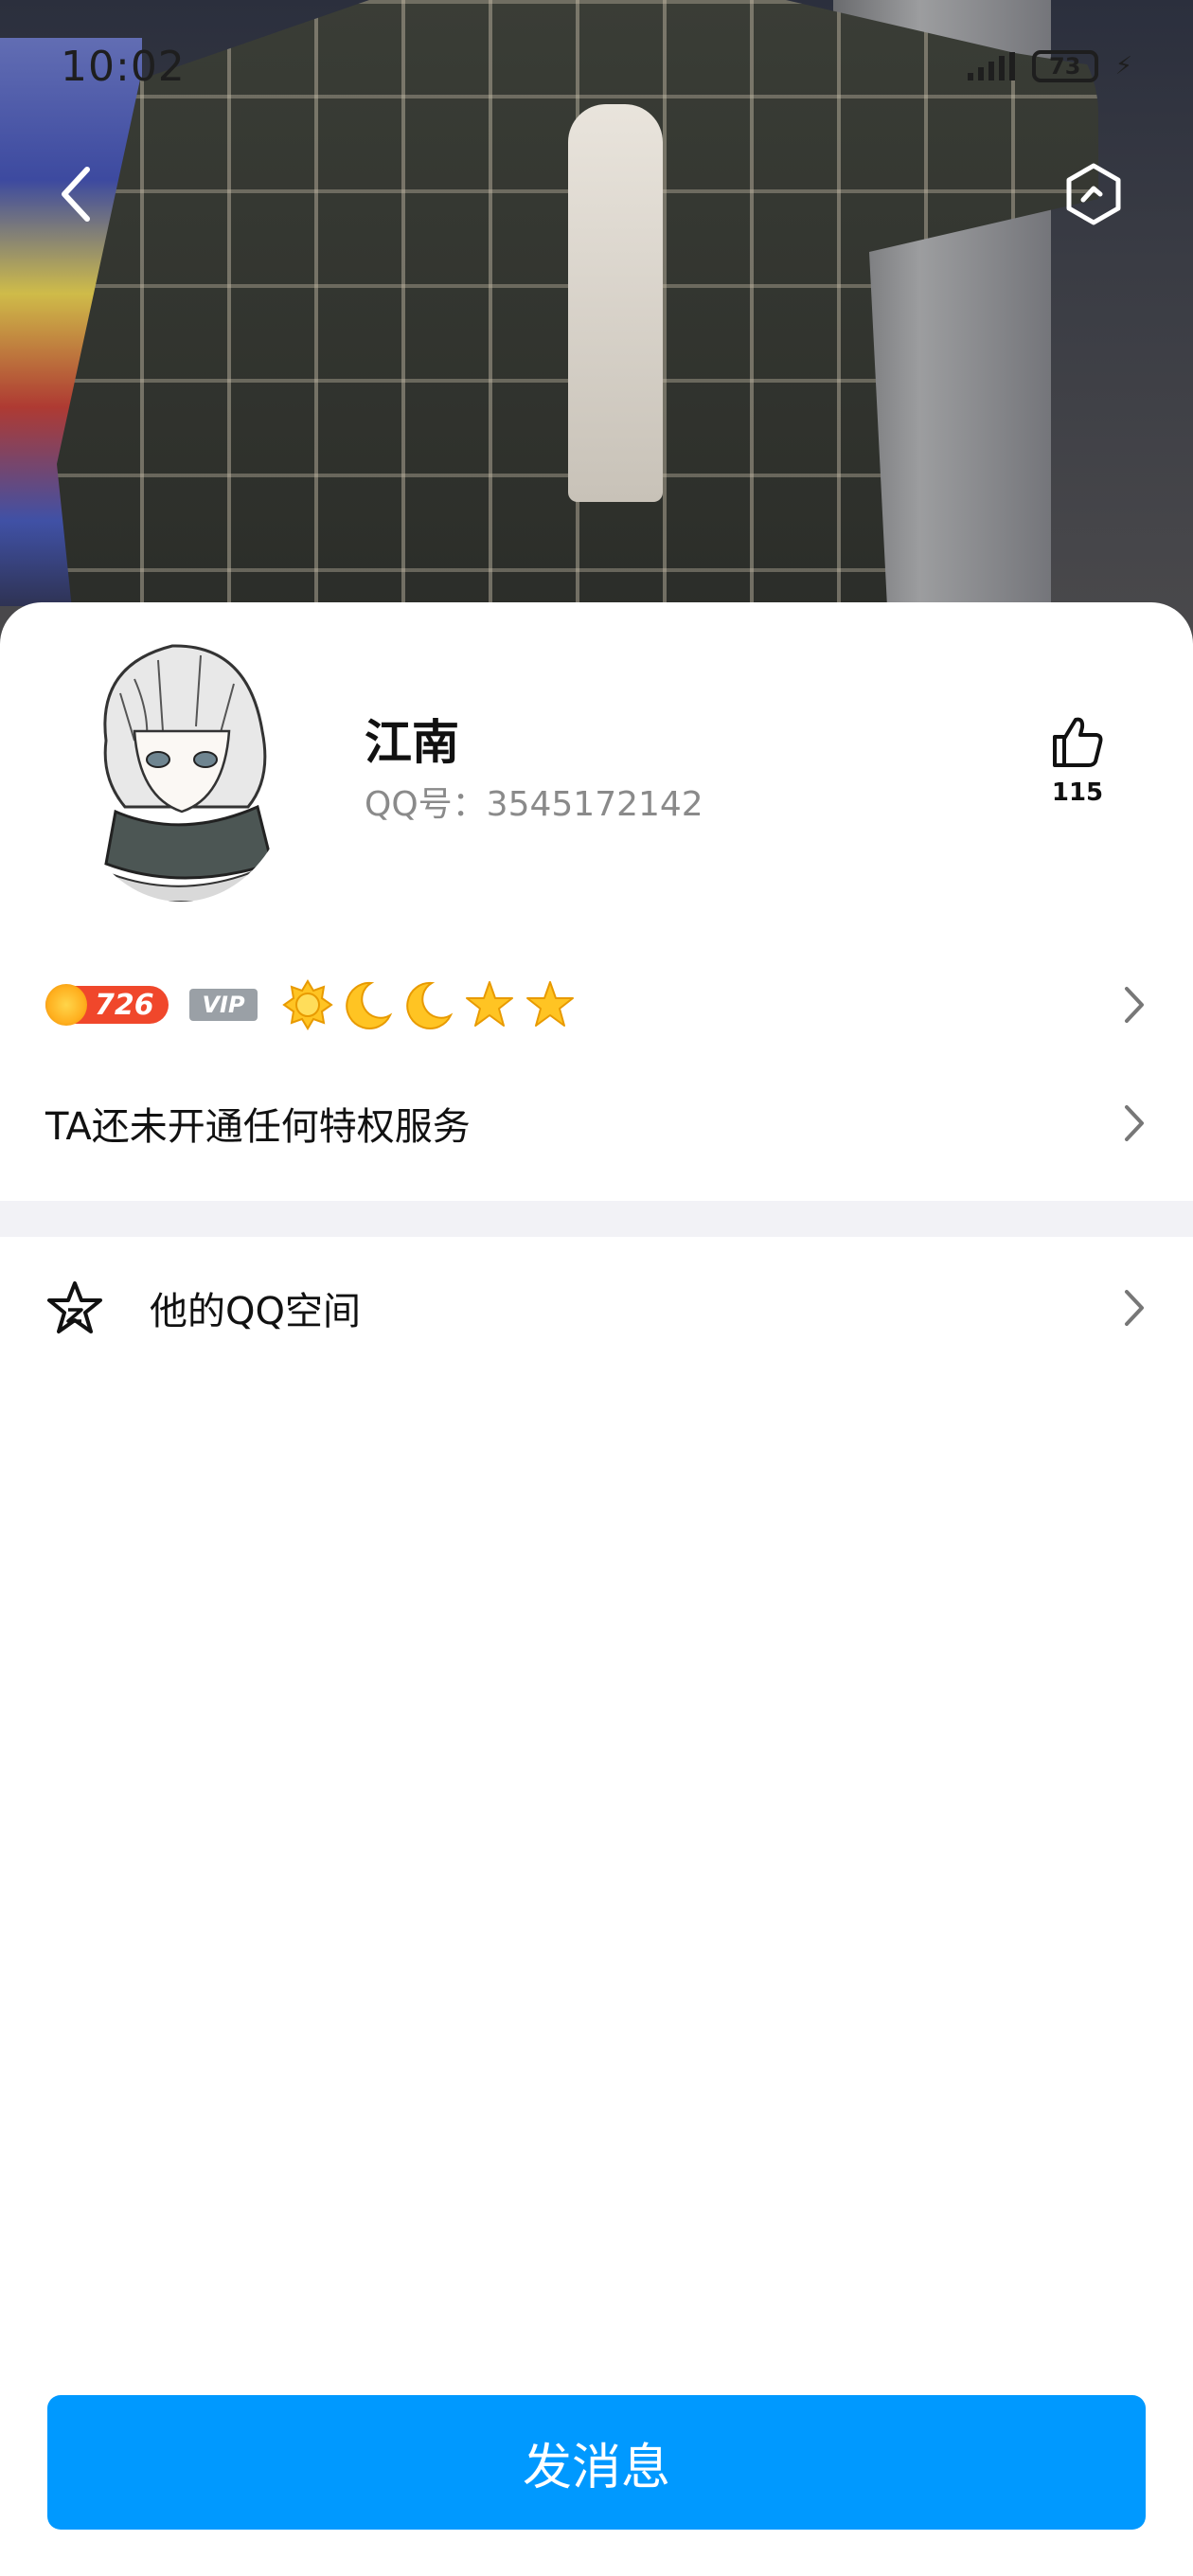 This screenshot has width=1193, height=2576. Describe the element at coordinates (223, 1005) in the screenshot. I see `vip-tag: VIP` at that location.